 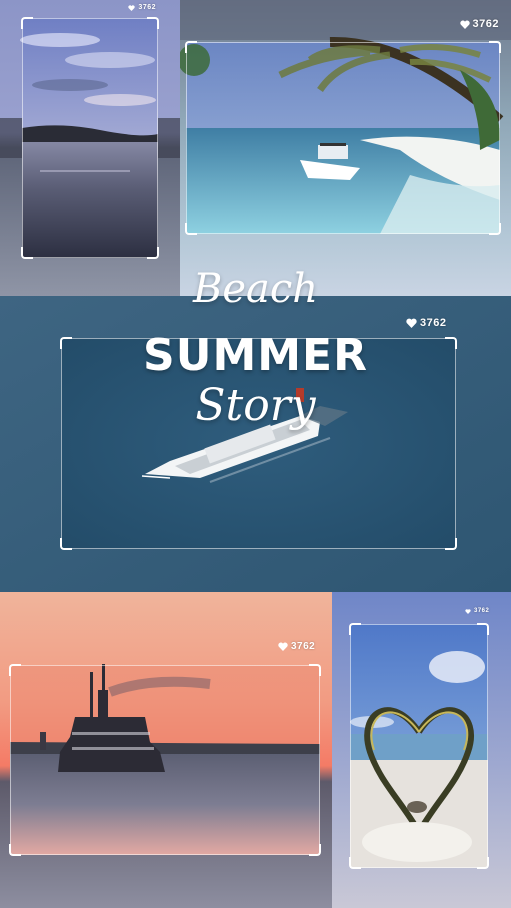 What do you see at coordinates (165, 760) in the screenshot?
I see `frame-sunset-ferry` at bounding box center [165, 760].